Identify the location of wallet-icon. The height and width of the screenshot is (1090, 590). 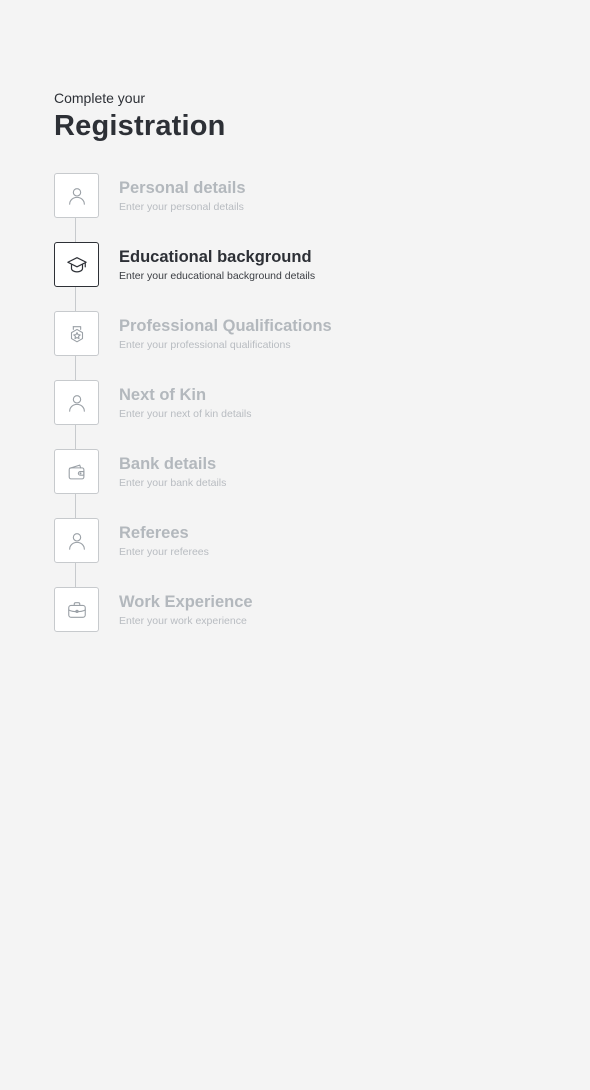
(76, 471).